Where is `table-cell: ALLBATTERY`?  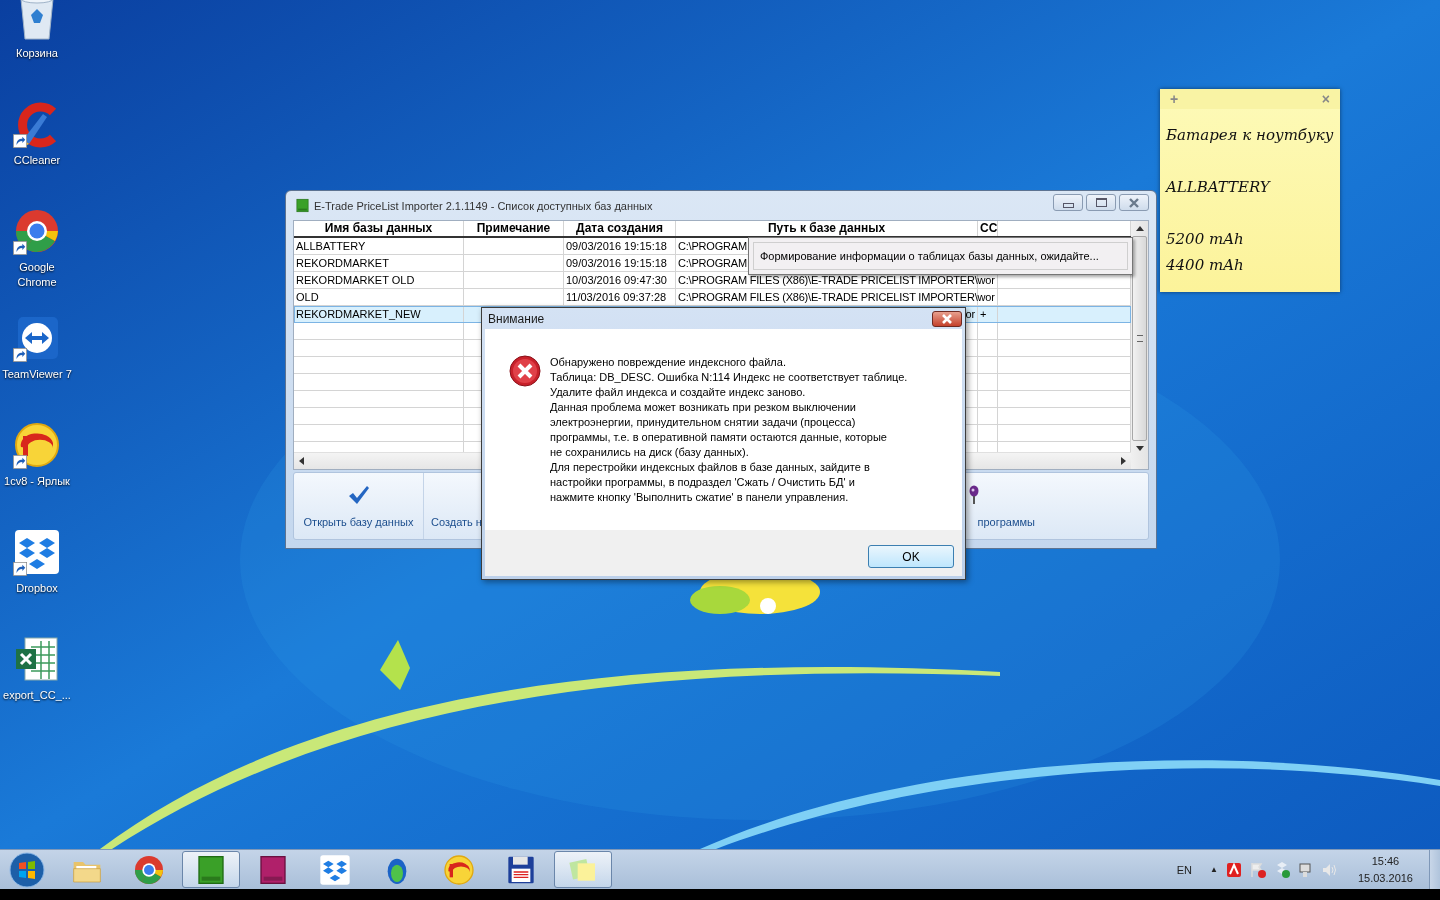
table-cell: ALLBATTERY is located at coordinates (379, 246).